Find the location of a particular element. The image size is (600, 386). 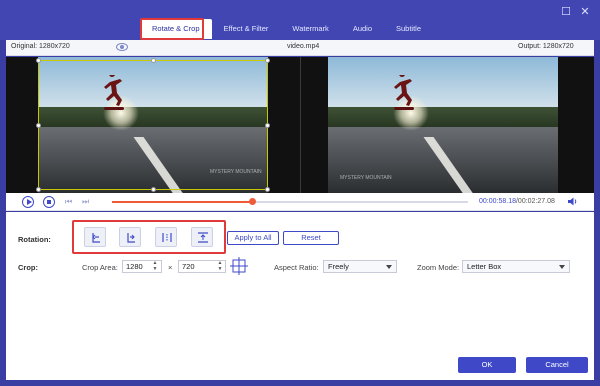

rotate-left-button is located at coordinates (95, 237).